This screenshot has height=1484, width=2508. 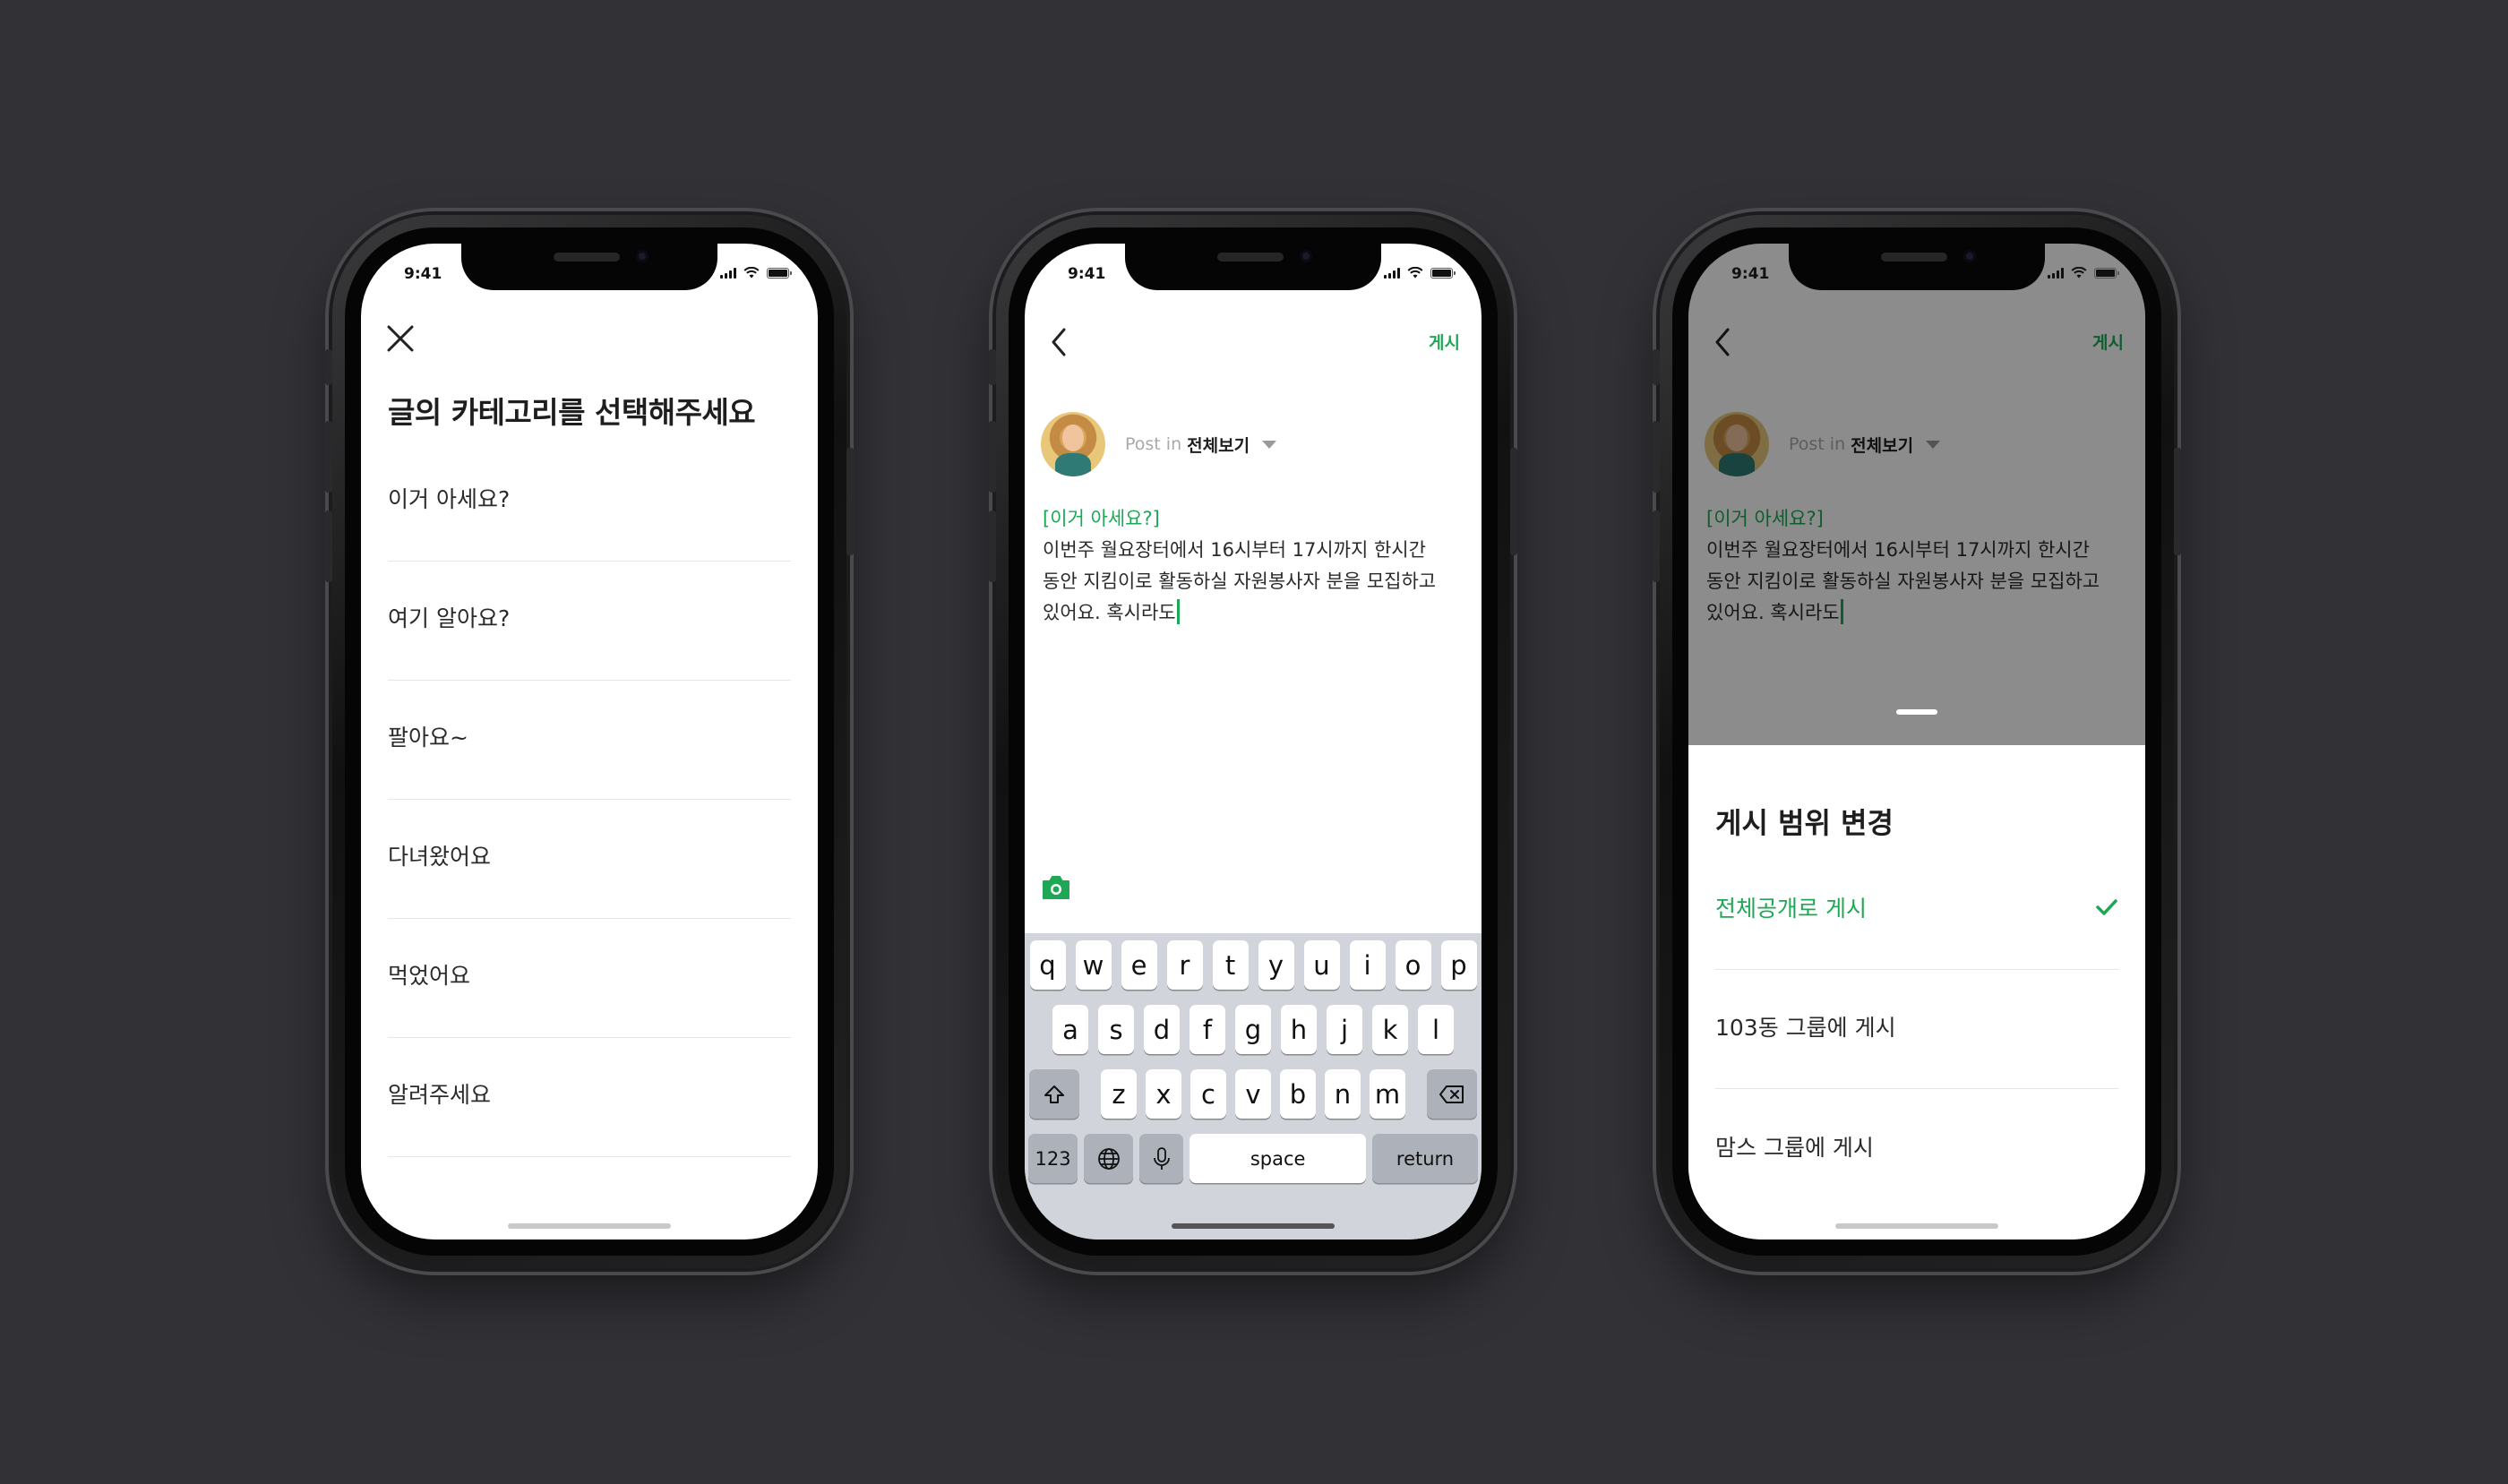 I want to click on key-u: u, so click(x=1321, y=965).